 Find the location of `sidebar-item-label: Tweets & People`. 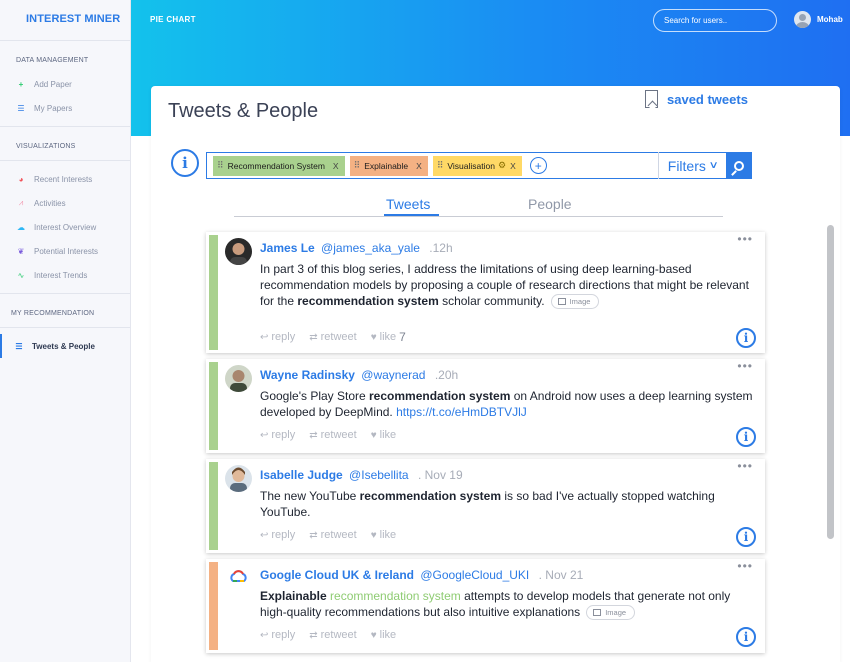

sidebar-item-label: Tweets & People is located at coordinates (63, 346).